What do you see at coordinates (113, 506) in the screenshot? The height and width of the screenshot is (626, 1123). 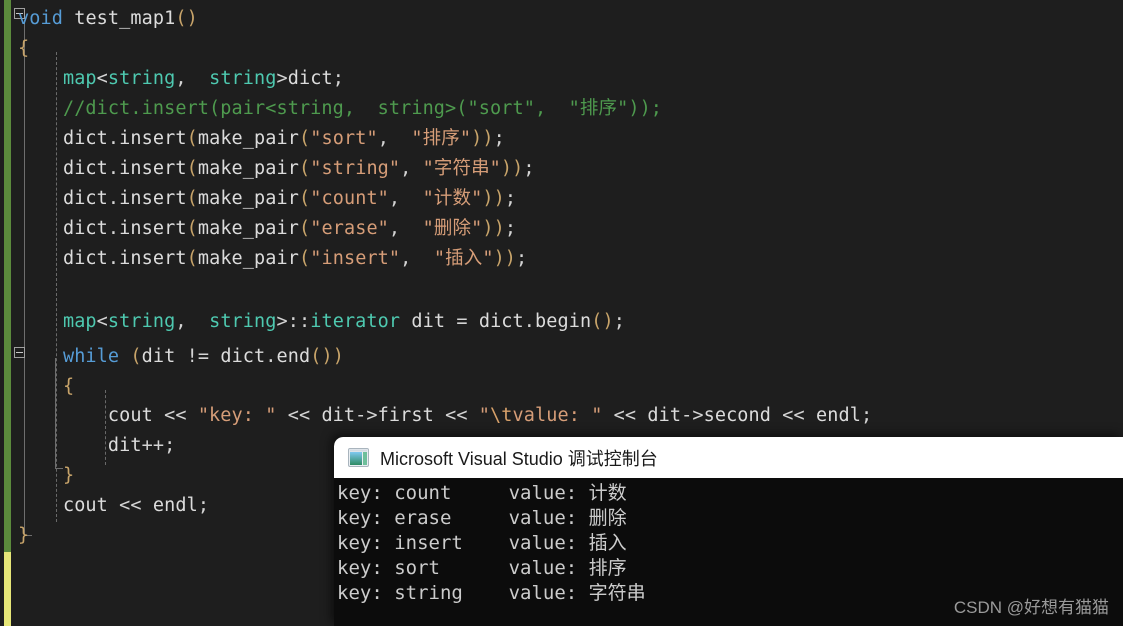 I see `code-line: cout << endl;` at bounding box center [113, 506].